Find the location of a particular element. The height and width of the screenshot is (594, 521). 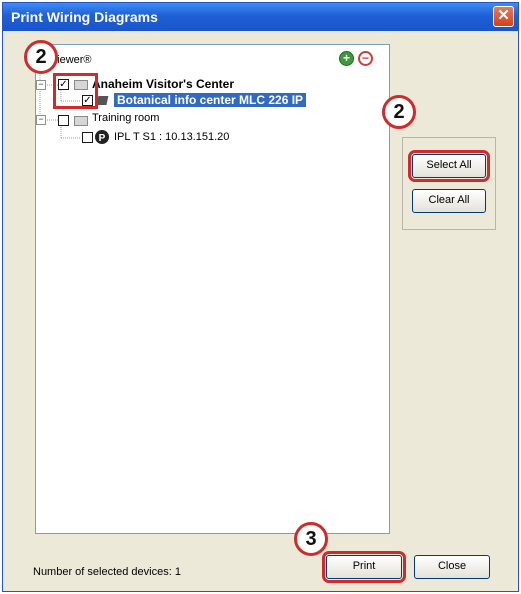

close-window-button: ✕ is located at coordinates (503, 16).